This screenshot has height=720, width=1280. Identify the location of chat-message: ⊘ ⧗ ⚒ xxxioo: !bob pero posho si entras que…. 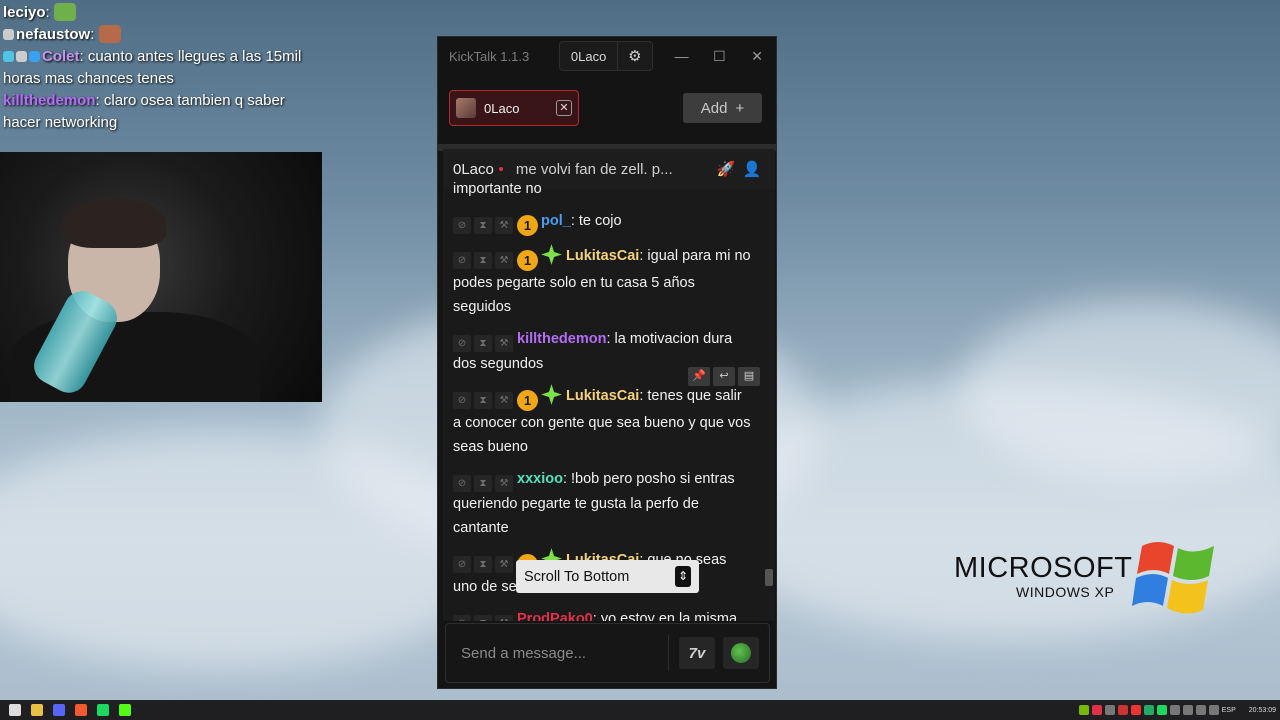
(603, 503).